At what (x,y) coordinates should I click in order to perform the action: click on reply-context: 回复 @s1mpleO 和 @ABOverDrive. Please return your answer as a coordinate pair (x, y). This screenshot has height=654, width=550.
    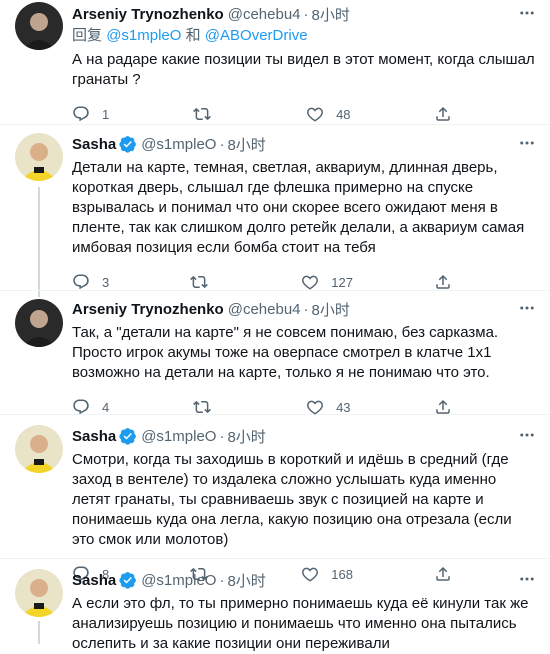
    Looking at the image, I should click on (305, 36).